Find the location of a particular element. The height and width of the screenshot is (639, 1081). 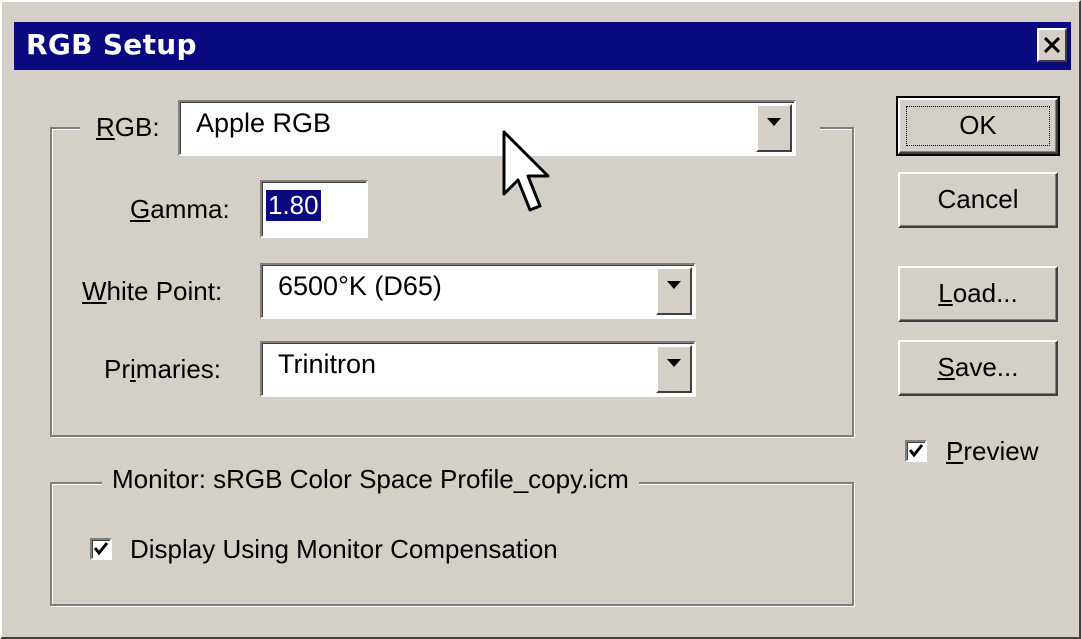

monitor-compensation-checkbox is located at coordinates (101, 549).